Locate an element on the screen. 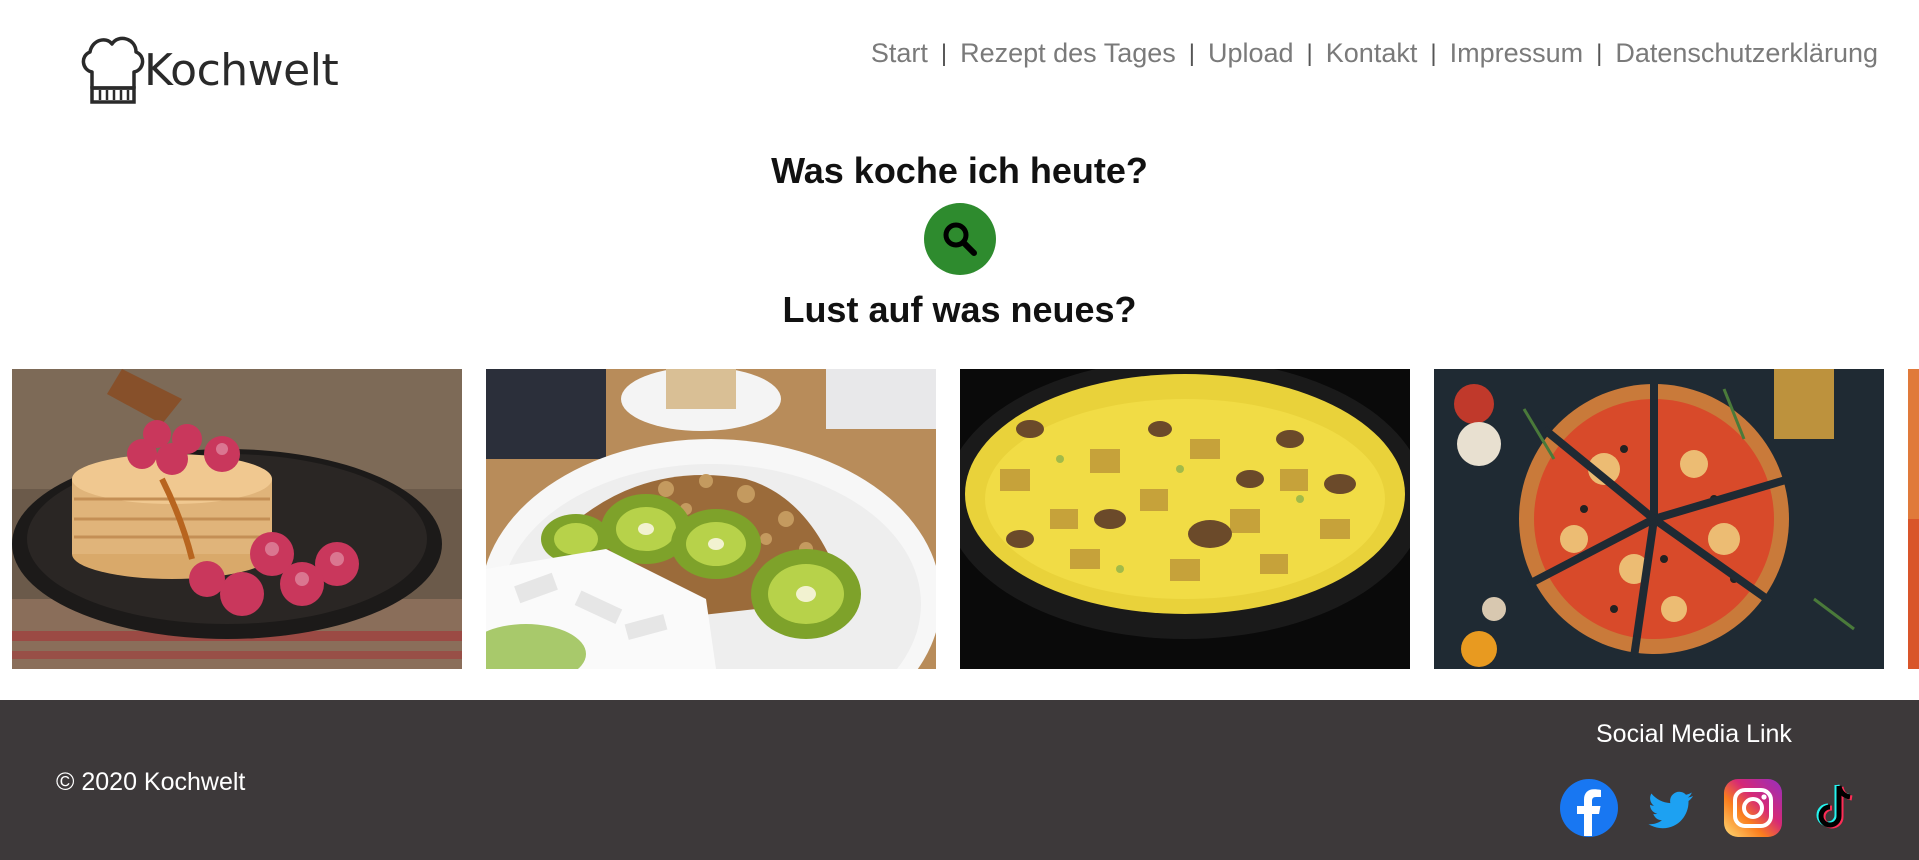 The image size is (1919, 860). recipe-card-next is located at coordinates (1913, 519).